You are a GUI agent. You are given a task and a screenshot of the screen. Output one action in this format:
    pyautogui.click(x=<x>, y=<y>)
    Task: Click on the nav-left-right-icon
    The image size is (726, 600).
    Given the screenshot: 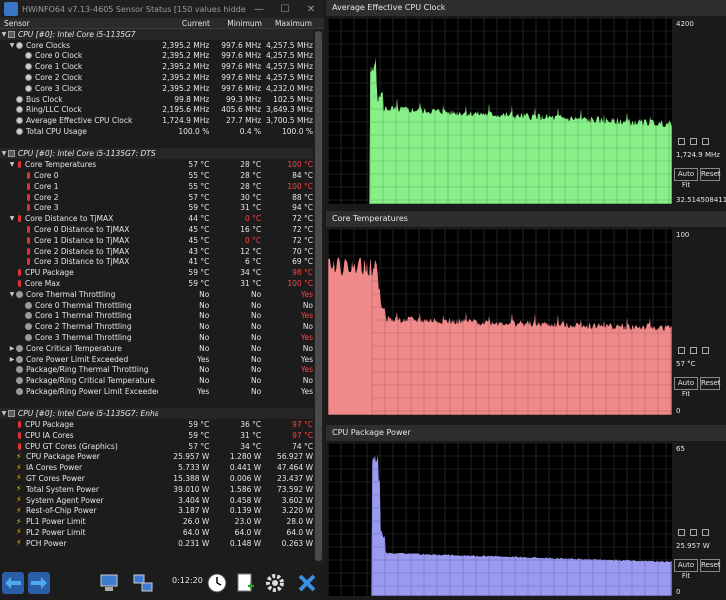 What is the action you would take?
    pyautogui.click(x=13, y=583)
    